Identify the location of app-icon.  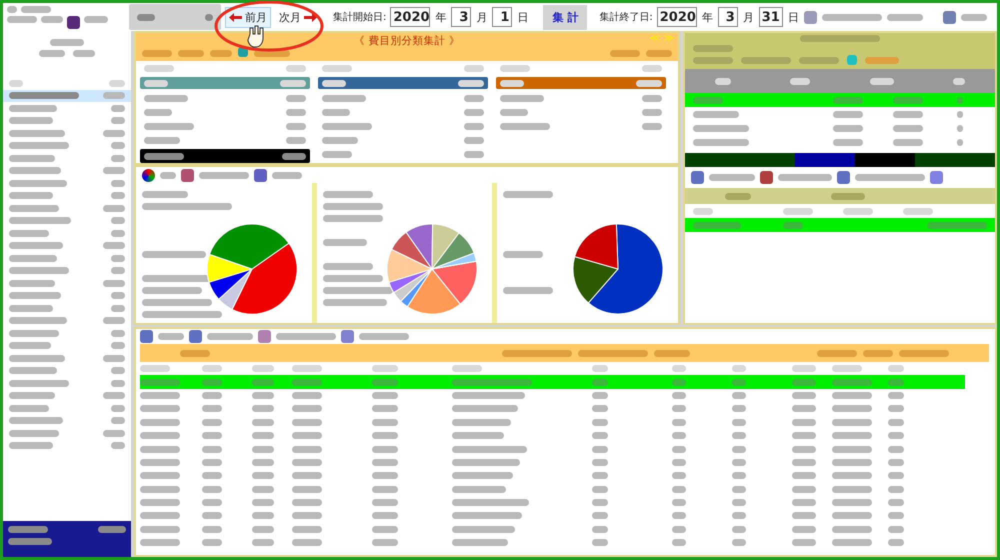
(73, 22).